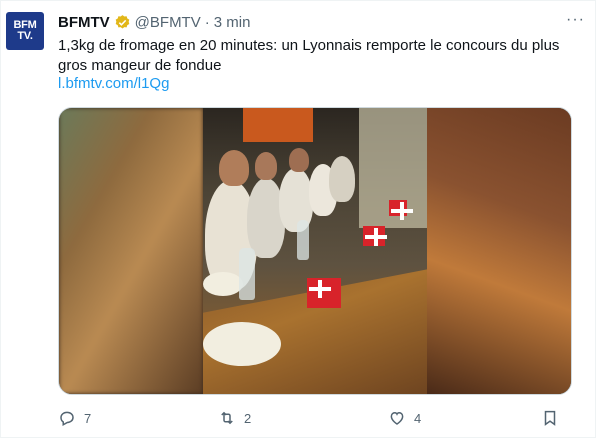 Image resolution: width=596 pixels, height=438 pixels. Describe the element at coordinates (168, 22) in the screenshot. I see `user-handle: @BFMTV` at that location.